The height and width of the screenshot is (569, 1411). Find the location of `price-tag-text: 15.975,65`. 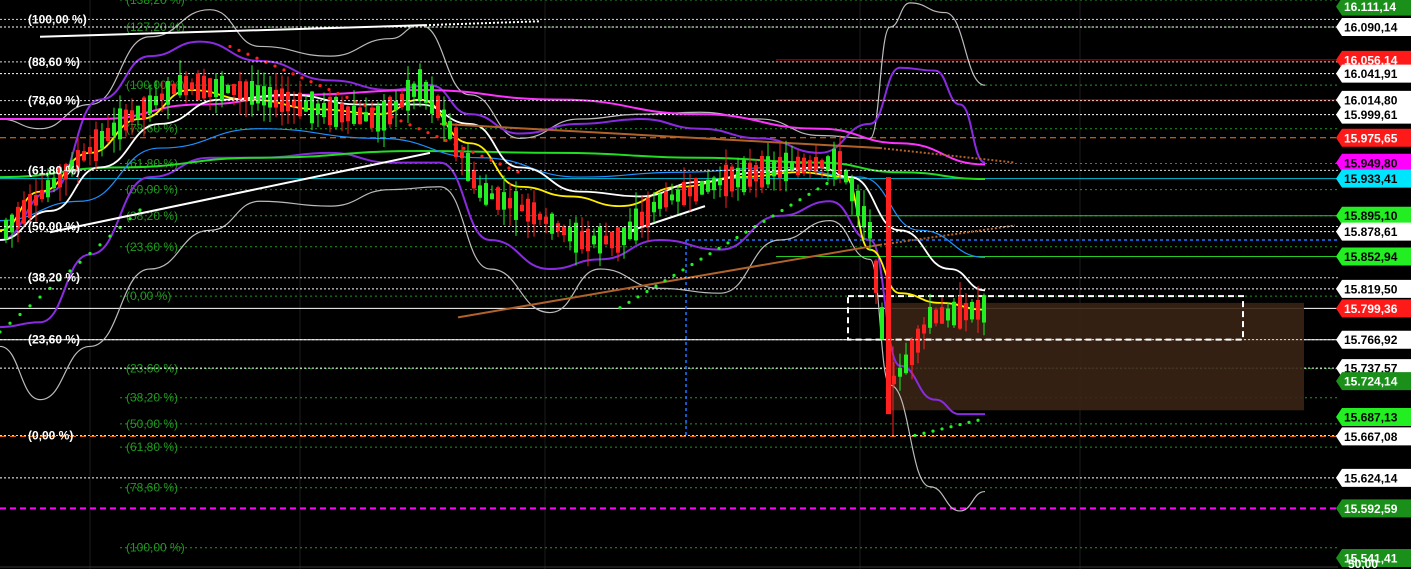

price-tag-text: 15.975,65 is located at coordinates (1371, 138).